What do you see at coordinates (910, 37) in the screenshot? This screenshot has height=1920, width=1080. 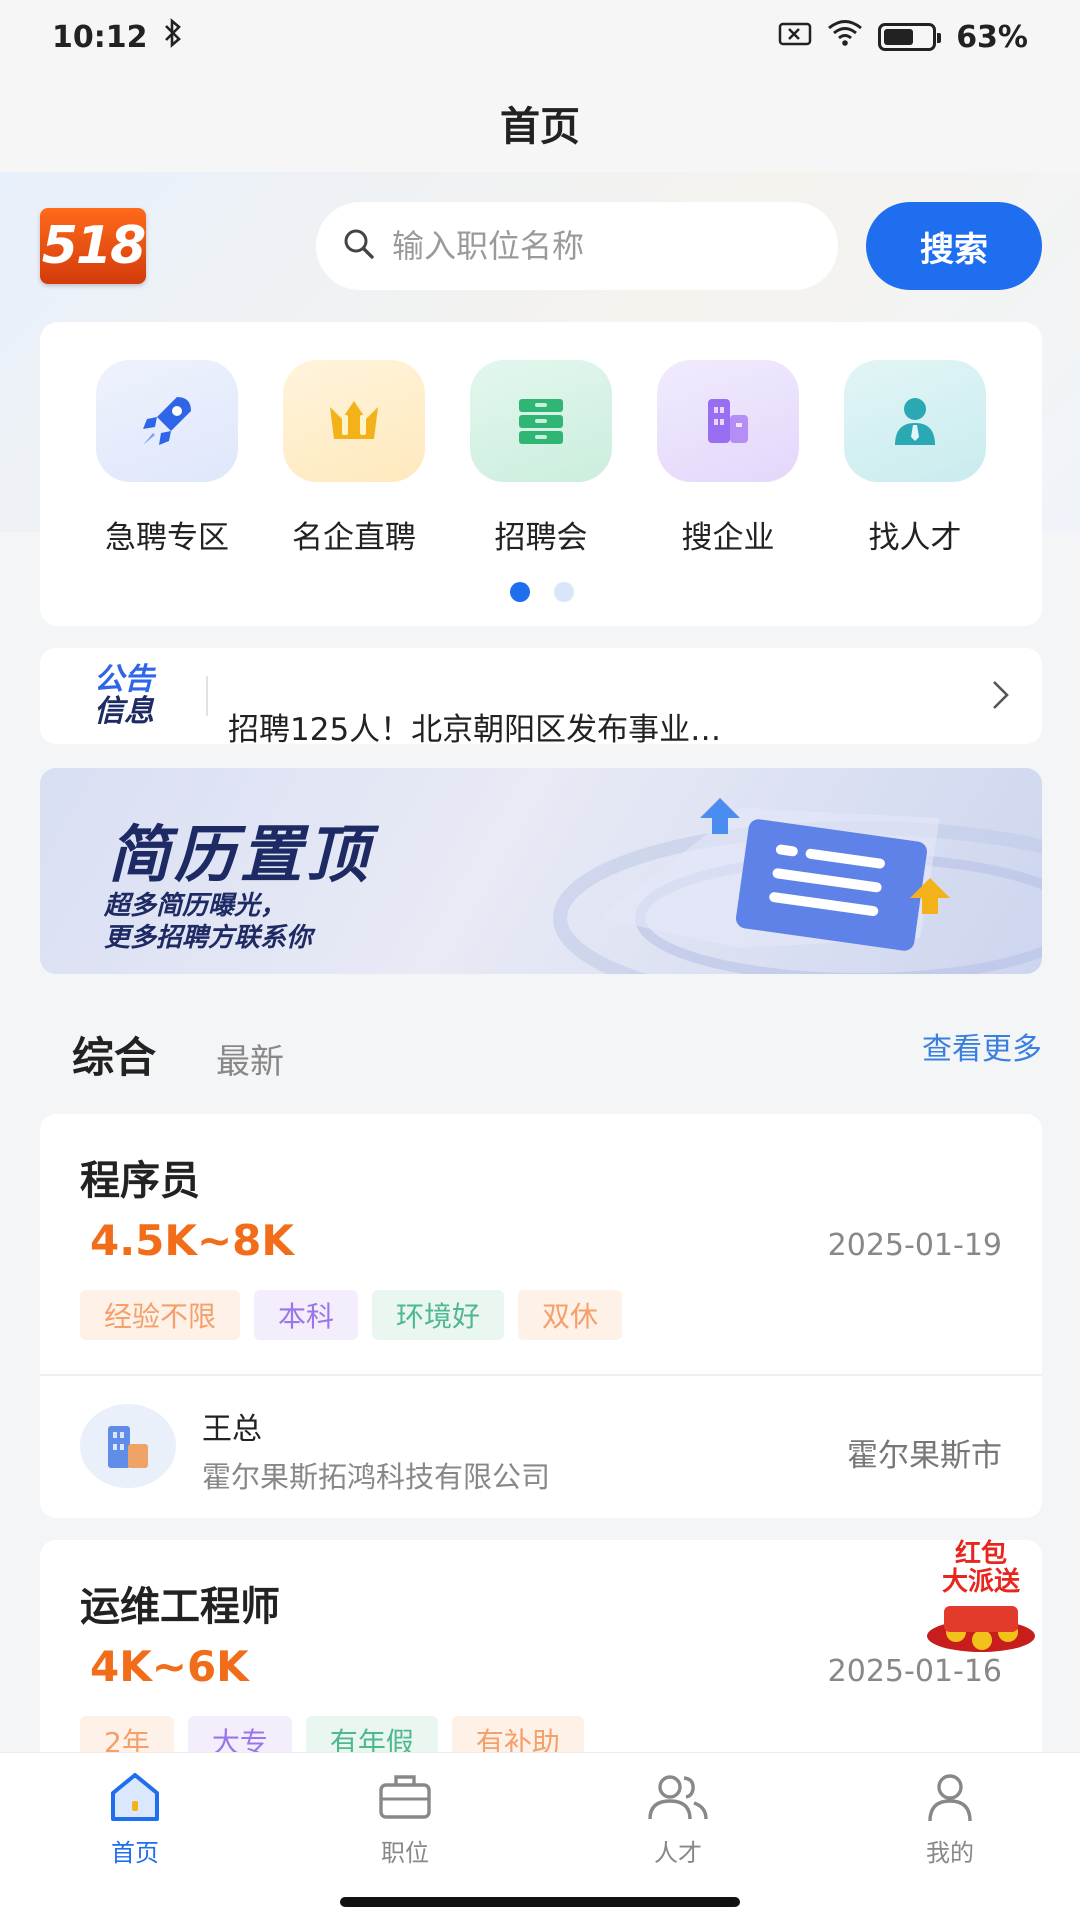 I see `battery-icon` at bounding box center [910, 37].